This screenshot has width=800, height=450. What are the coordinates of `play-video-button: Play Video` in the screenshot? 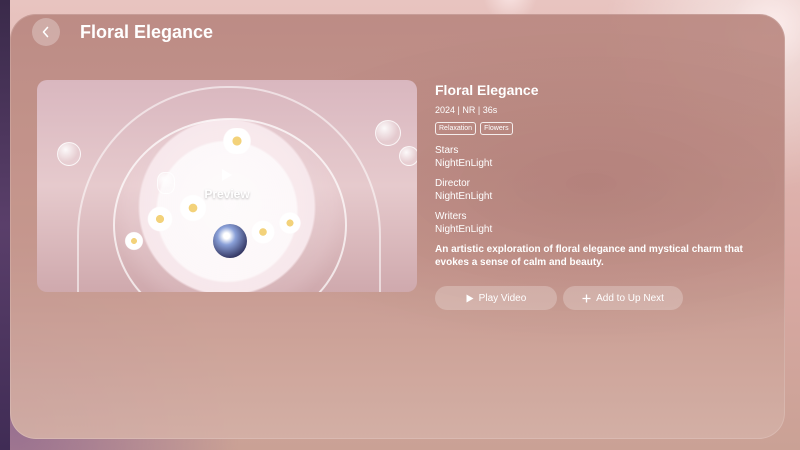 It's located at (496, 298).